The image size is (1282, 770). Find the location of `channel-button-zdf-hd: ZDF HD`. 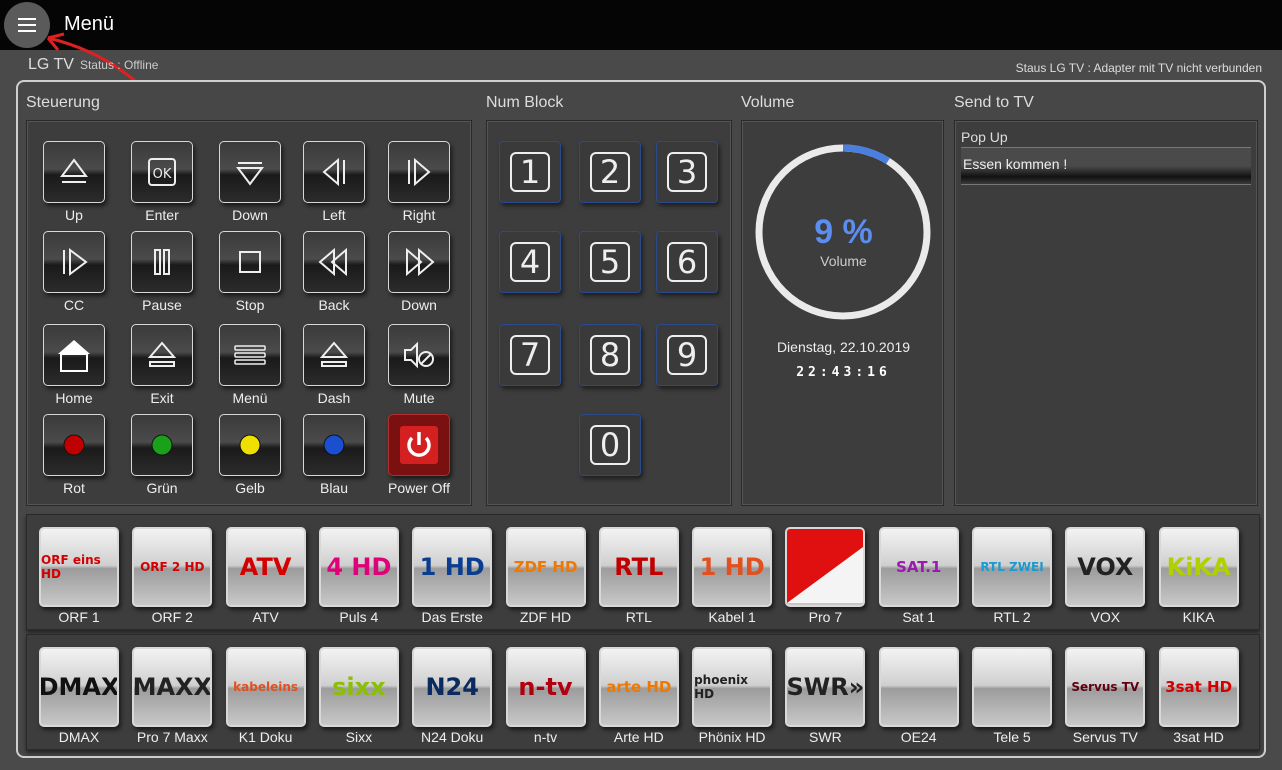

channel-button-zdf-hd: ZDF HD is located at coordinates (545, 567).